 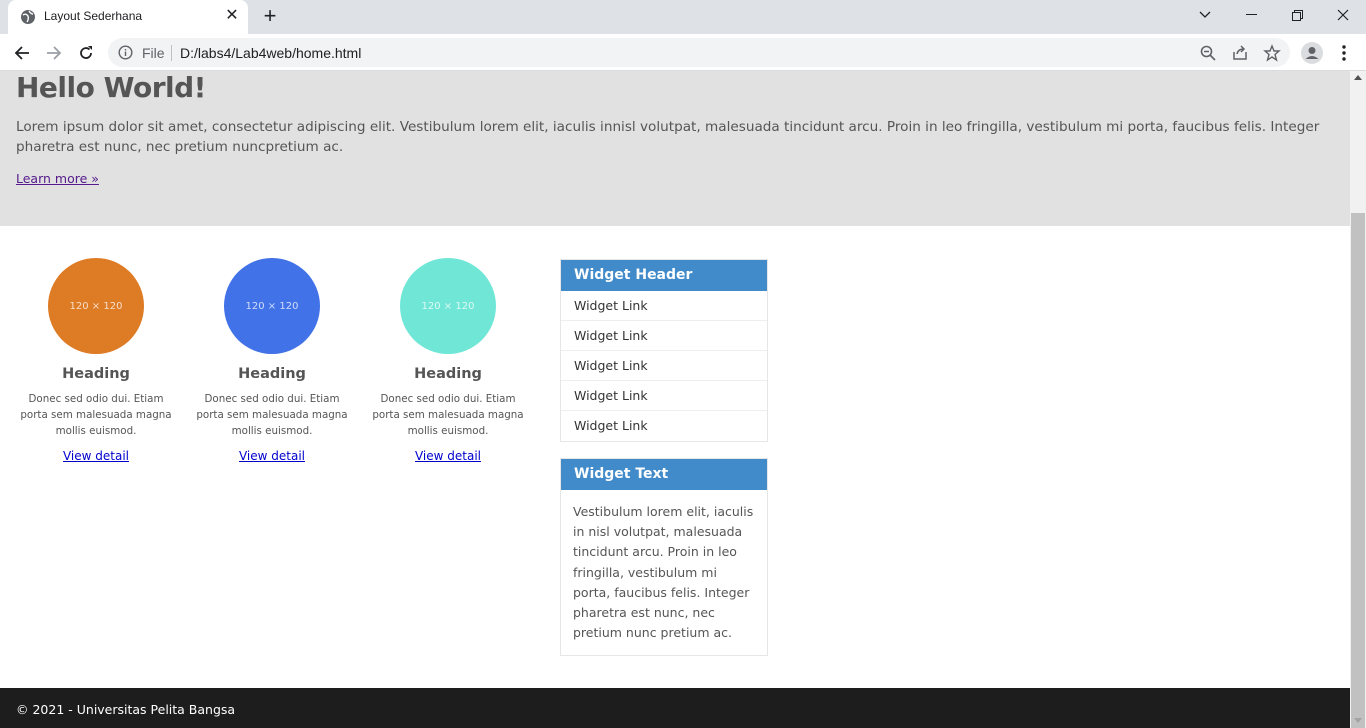 What do you see at coordinates (699, 52) in the screenshot?
I see `address-bar: File D:/labs4/Lab4web/home.html` at bounding box center [699, 52].